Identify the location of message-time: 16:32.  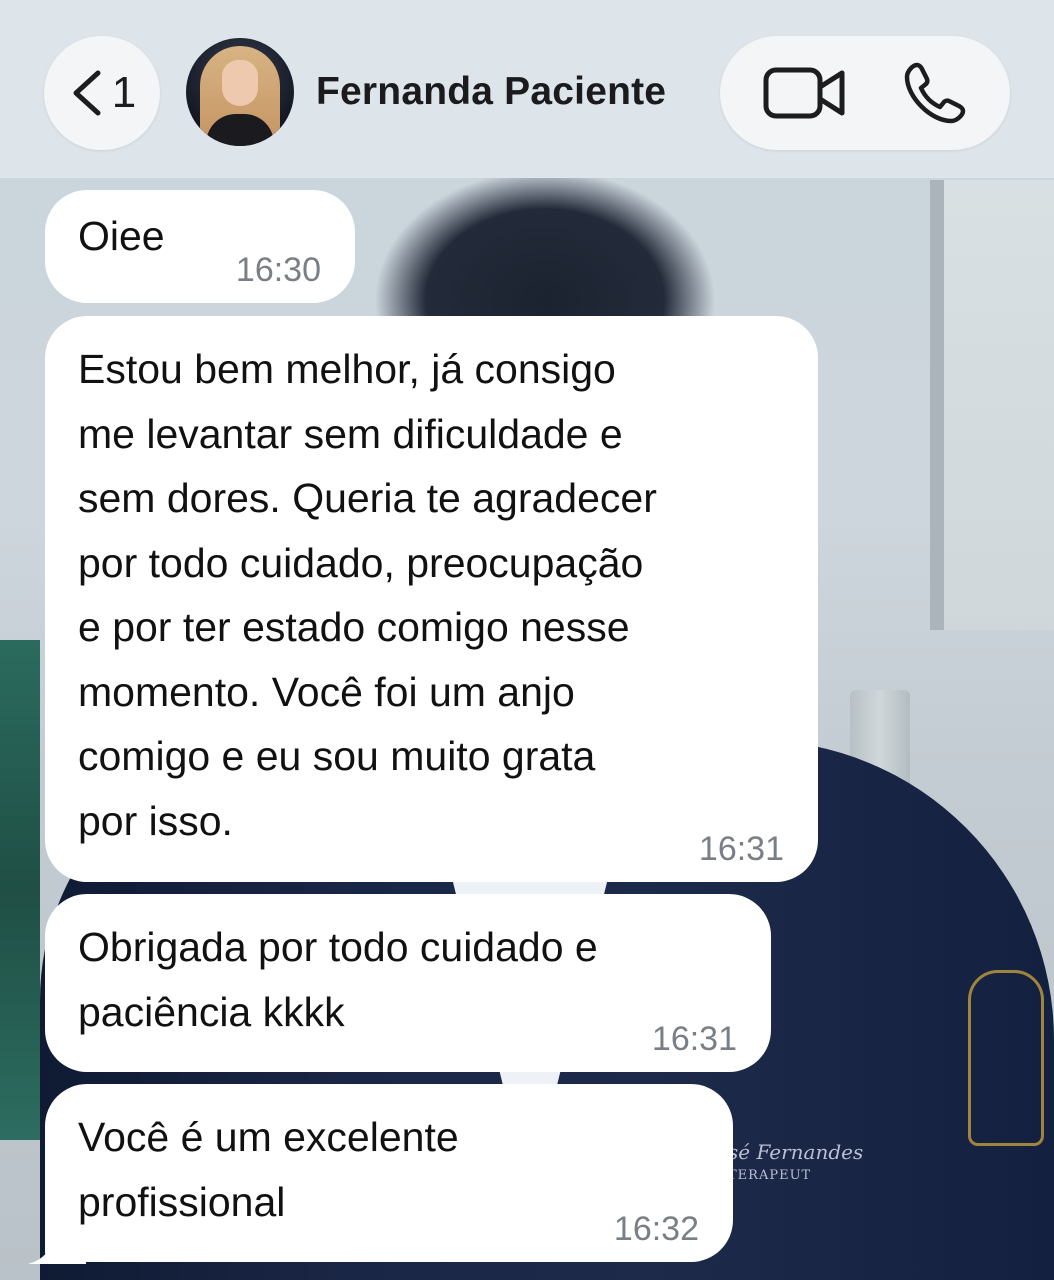
(656, 1229).